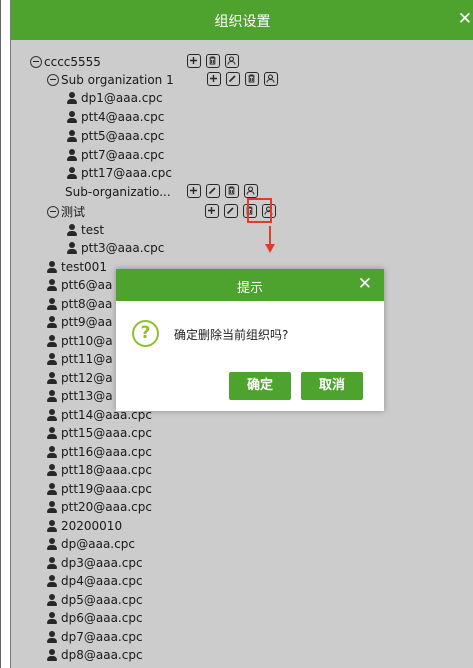 Image resolution: width=473 pixels, height=668 pixels. I want to click on dialog-message: 确定删除当前组织吗?, so click(231, 335).